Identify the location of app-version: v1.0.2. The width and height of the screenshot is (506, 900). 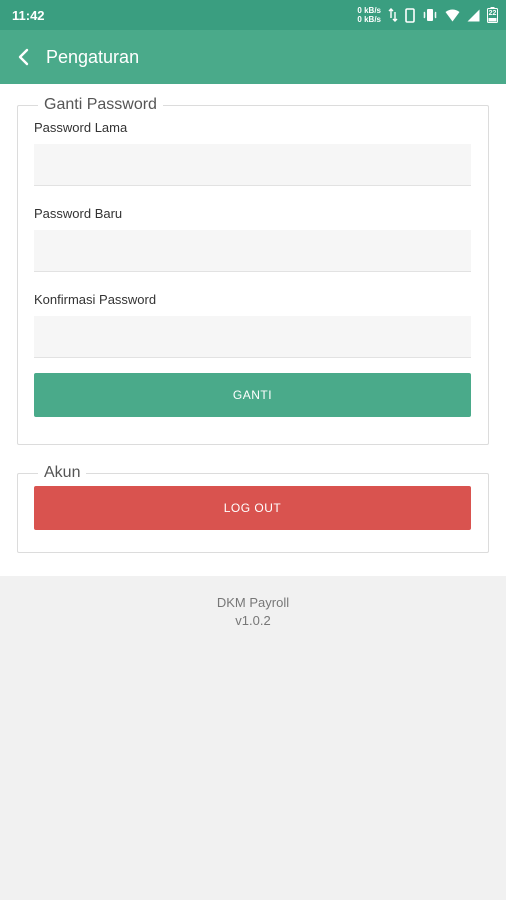
(253, 620).